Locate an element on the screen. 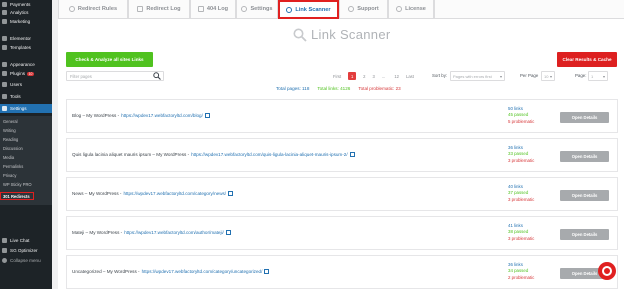  filter-pages-input: Filter pages is located at coordinates (115, 76).